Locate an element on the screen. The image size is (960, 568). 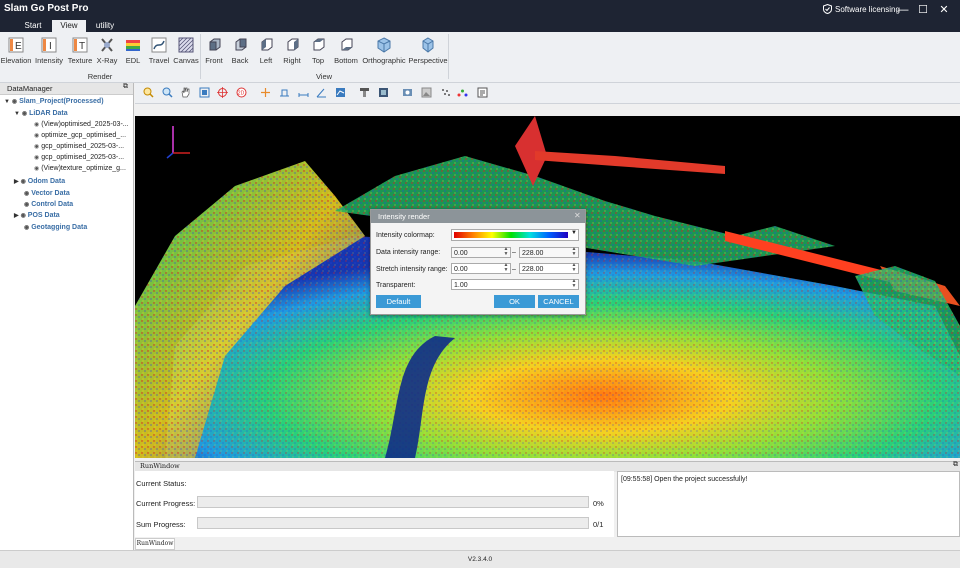
right-view-button: Right is located at coordinates (292, 52).